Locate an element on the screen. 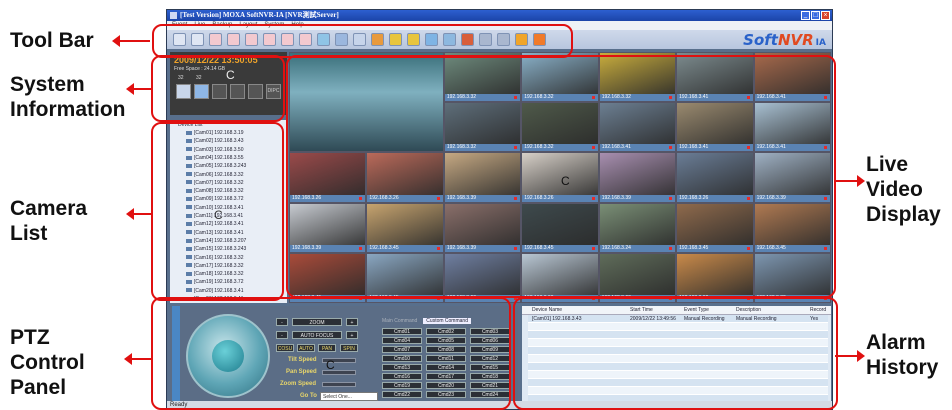  softnvr-logo: SoftNVR IA is located at coordinates (784, 40).